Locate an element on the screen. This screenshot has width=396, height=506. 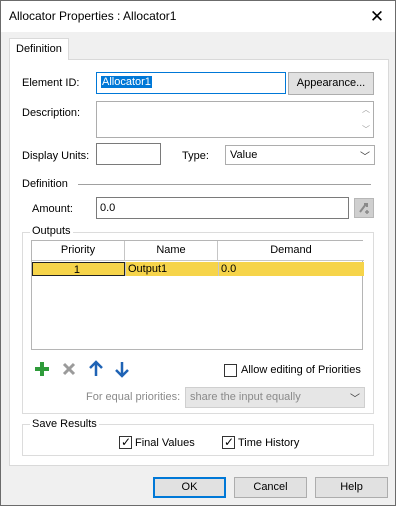
help-button: Help is located at coordinates (351, 487).